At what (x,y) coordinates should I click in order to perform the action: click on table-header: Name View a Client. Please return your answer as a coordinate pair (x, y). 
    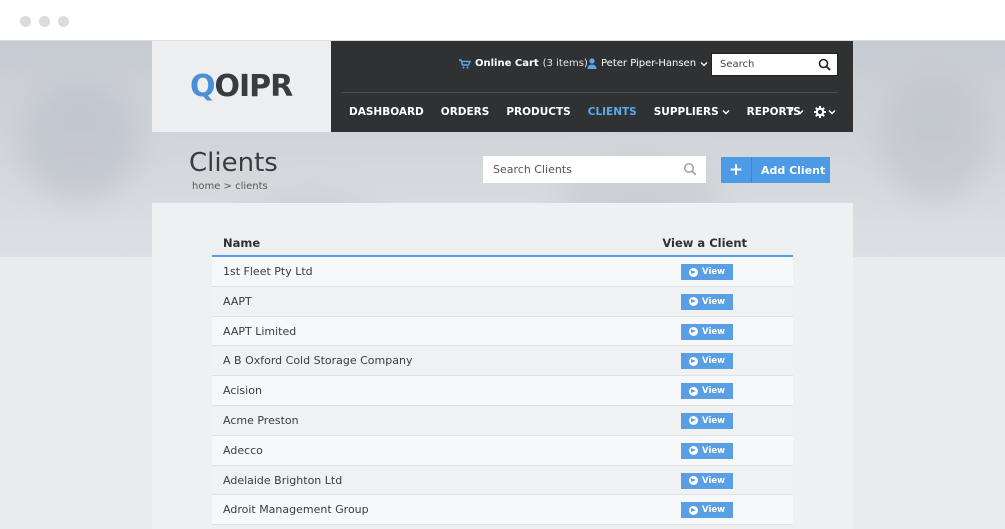
    Looking at the image, I should click on (502, 243).